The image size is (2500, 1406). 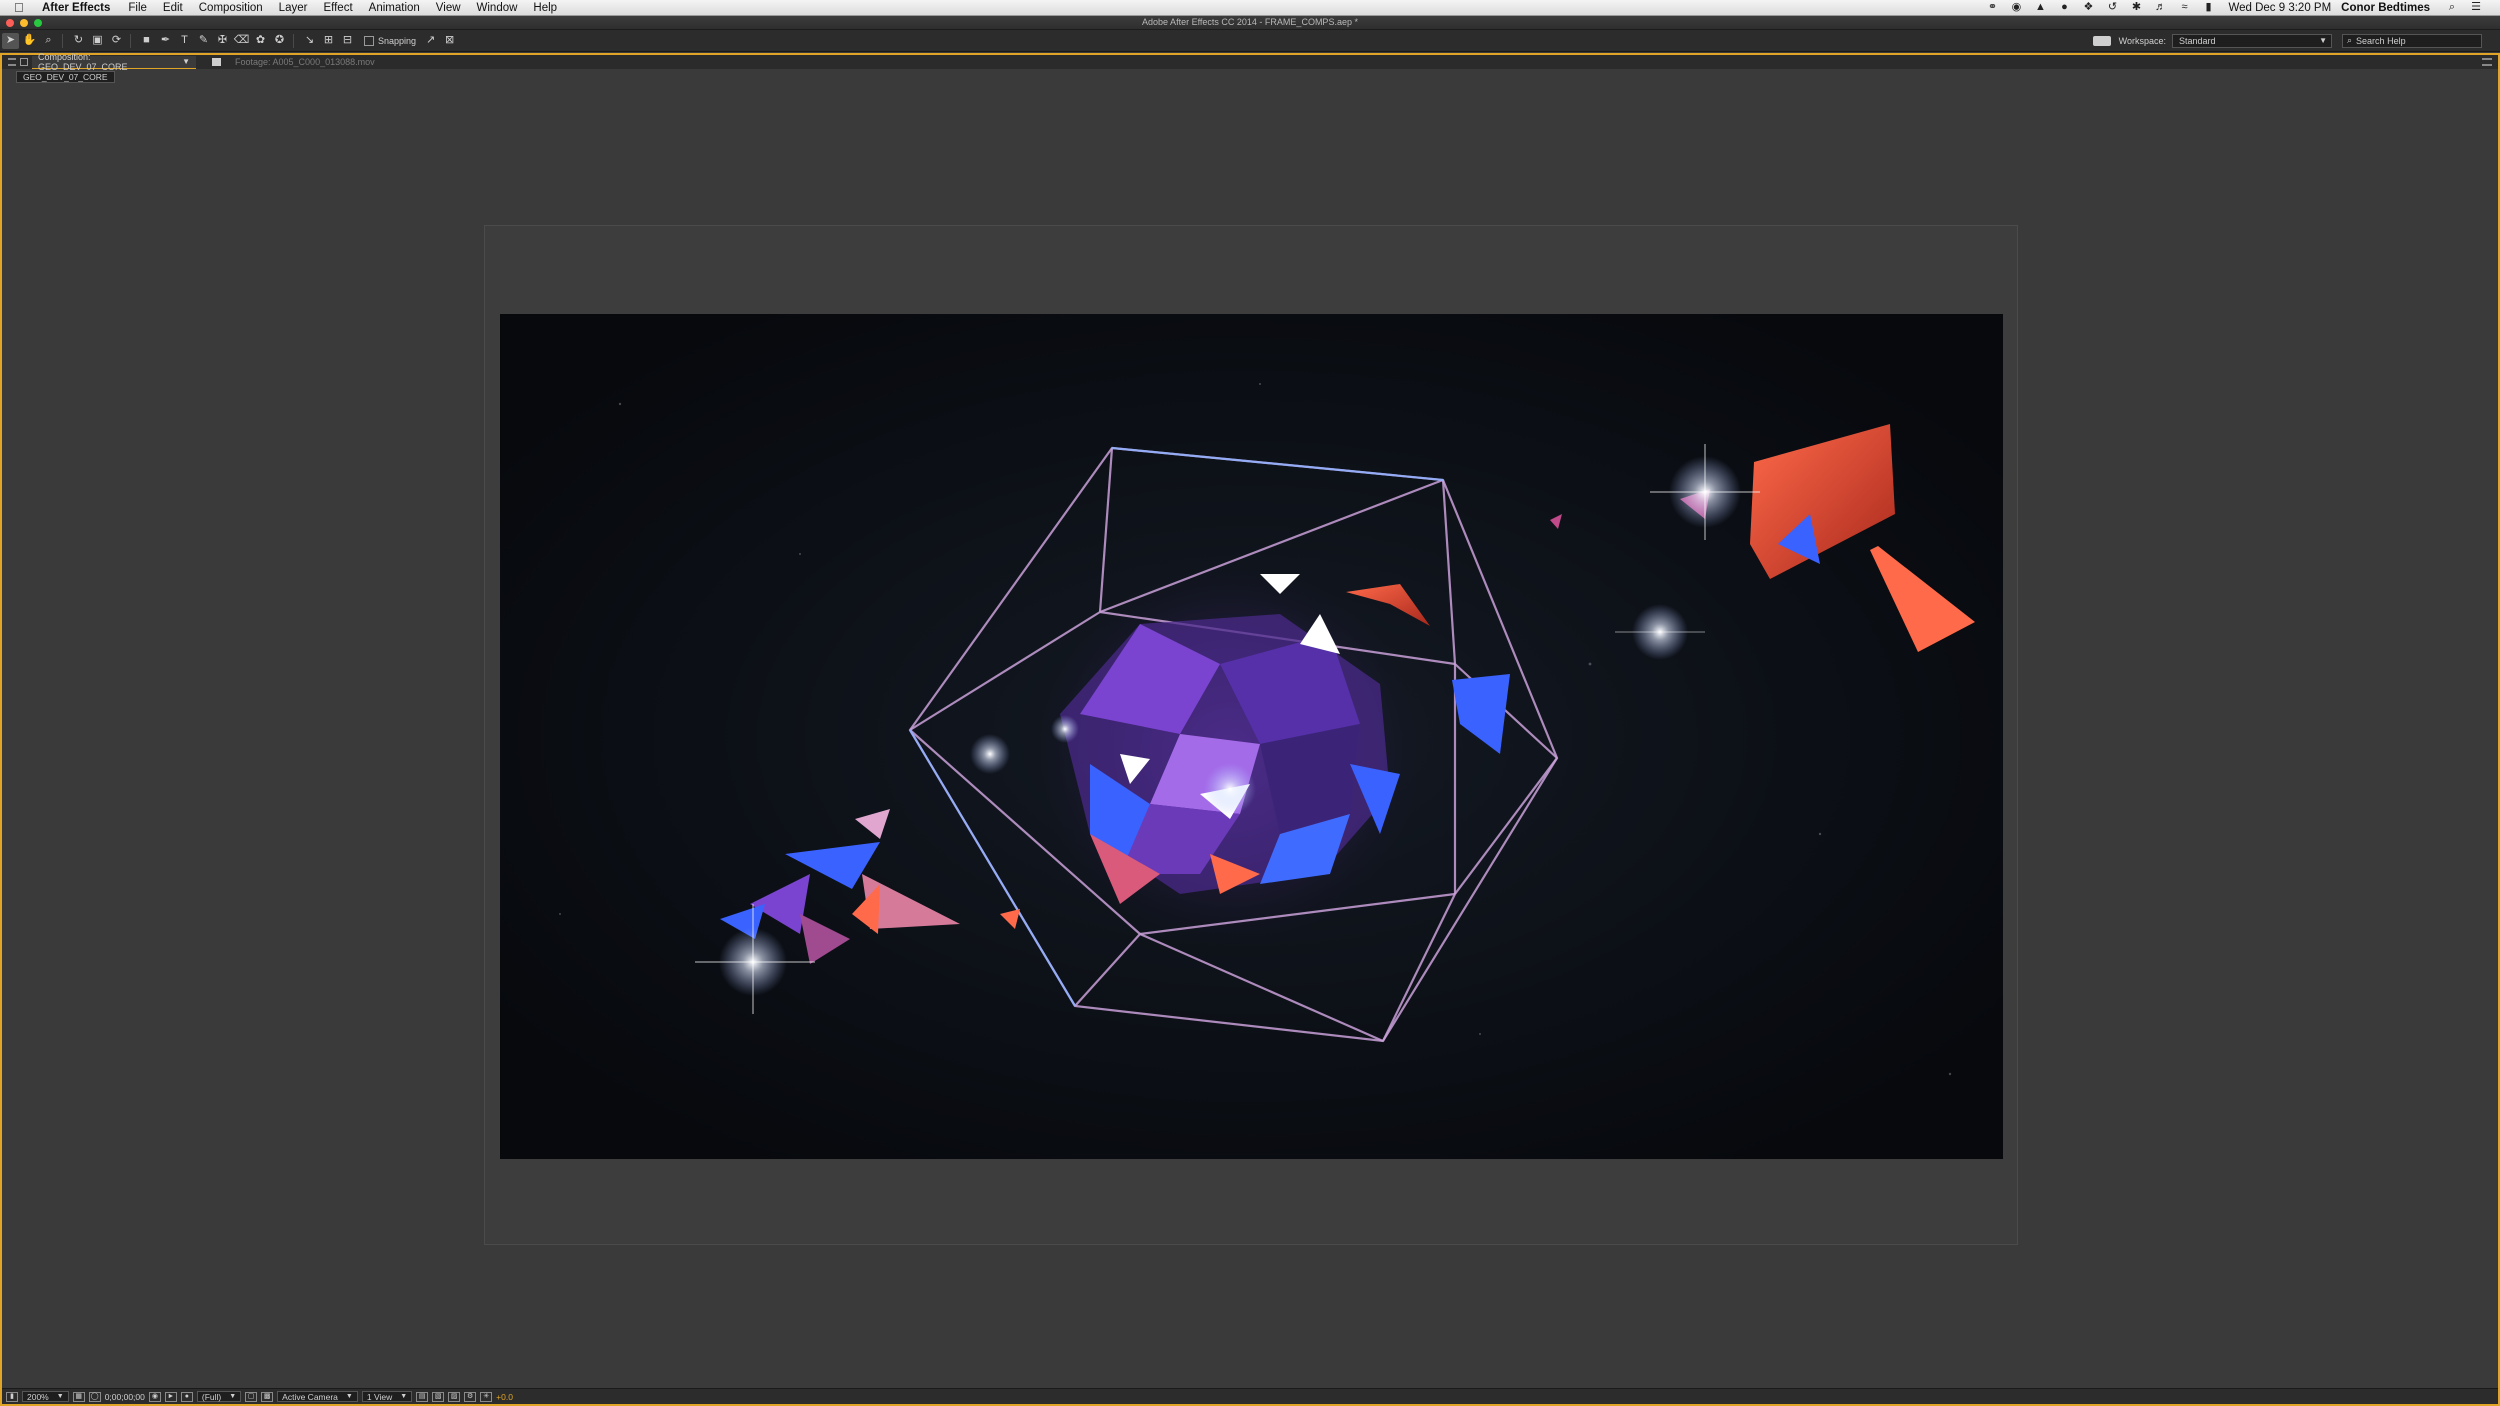 What do you see at coordinates (2197, 40) in the screenshot?
I see `workspace-value: Standard` at bounding box center [2197, 40].